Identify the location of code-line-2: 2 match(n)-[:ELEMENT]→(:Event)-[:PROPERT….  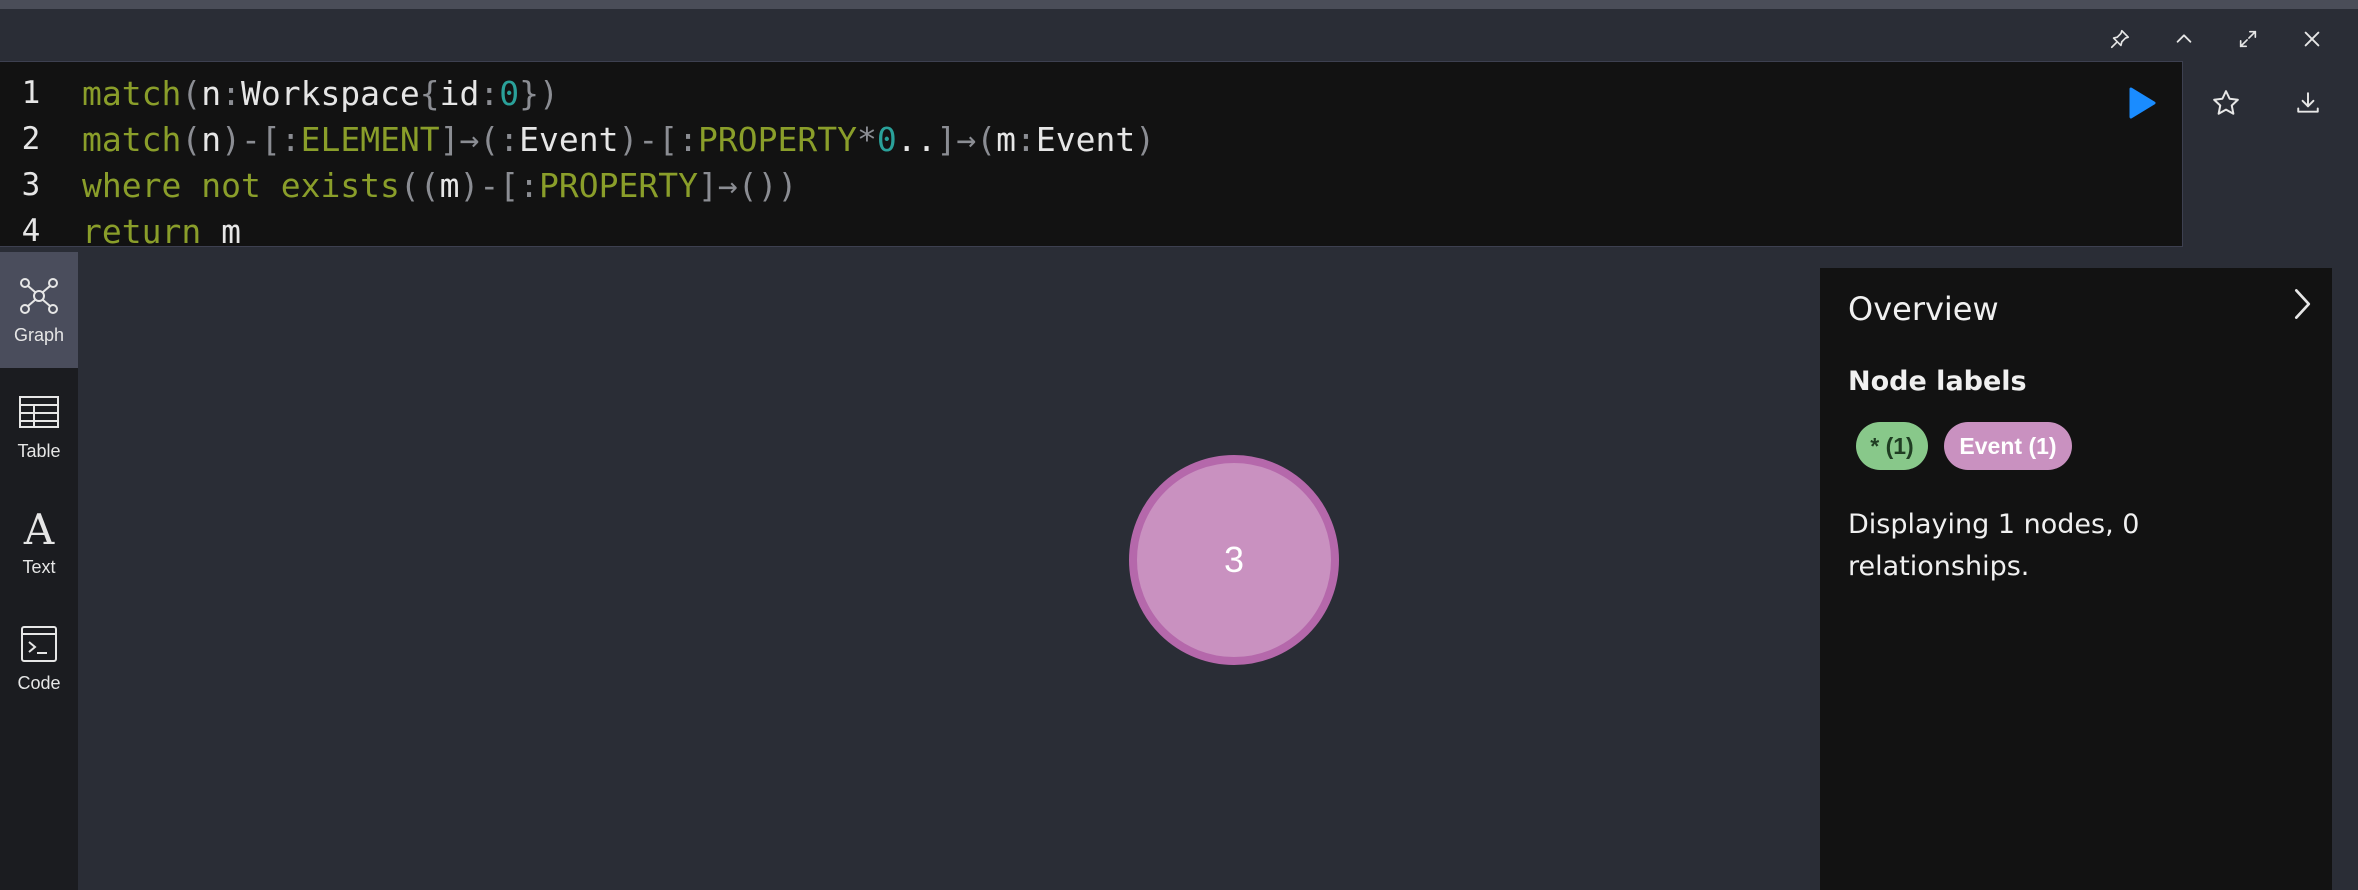
(577, 139).